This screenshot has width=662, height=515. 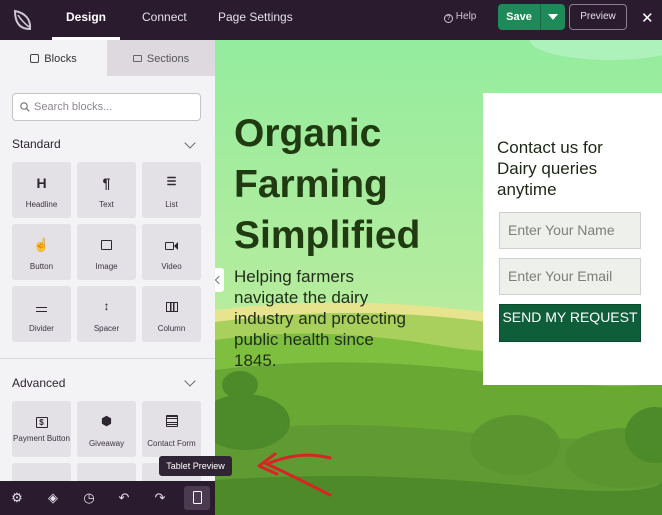 I want to click on list-icon: ☰, so click(x=171, y=182).